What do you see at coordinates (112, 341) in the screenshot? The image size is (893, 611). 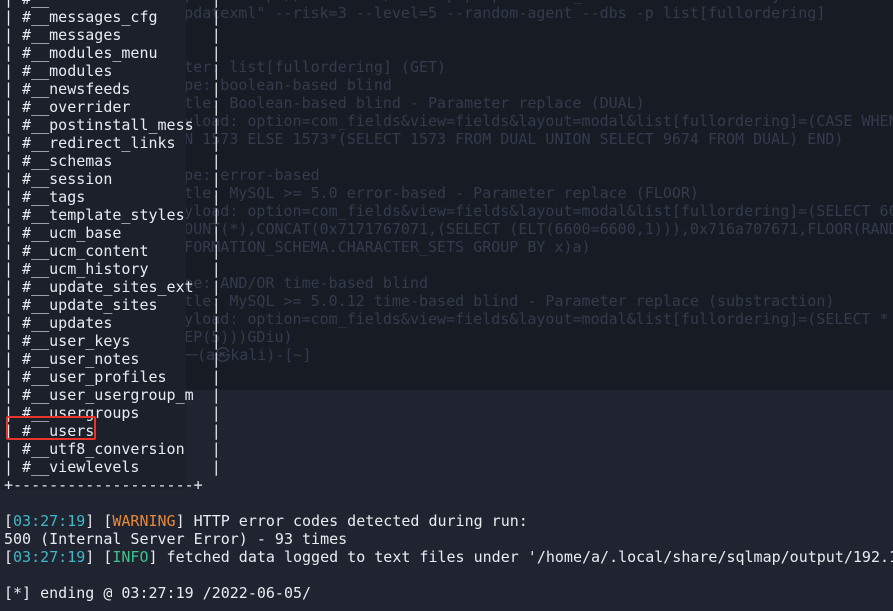 I see `table-row: | #__user_keys |` at bounding box center [112, 341].